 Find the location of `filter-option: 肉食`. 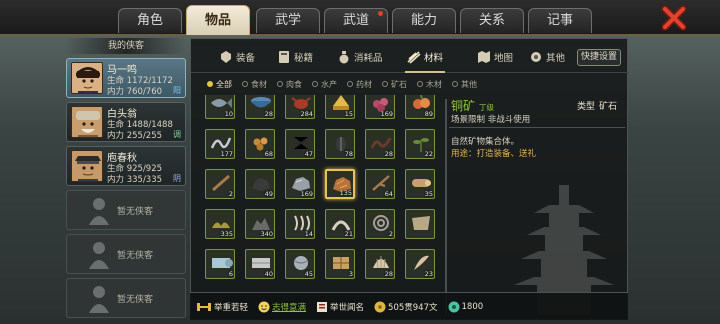

filter-option: 肉食 is located at coordinates (289, 84).